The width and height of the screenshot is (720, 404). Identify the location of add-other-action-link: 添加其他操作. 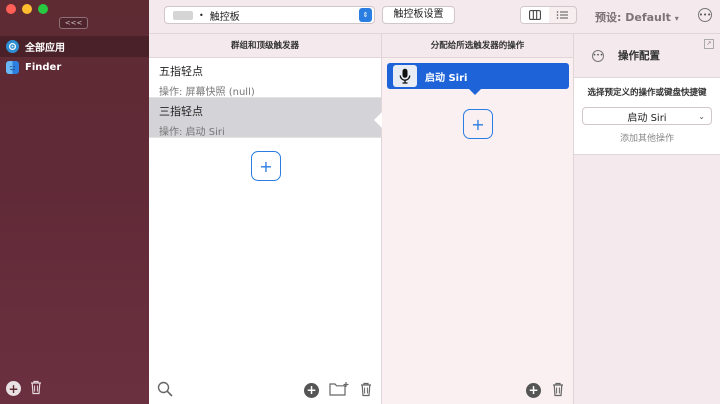
(647, 137).